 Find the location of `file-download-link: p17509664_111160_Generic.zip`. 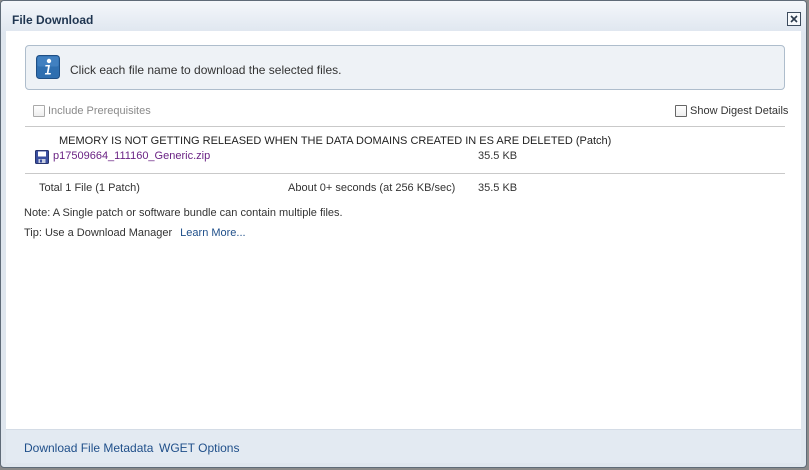

file-download-link: p17509664_111160_Generic.zip is located at coordinates (131, 156).